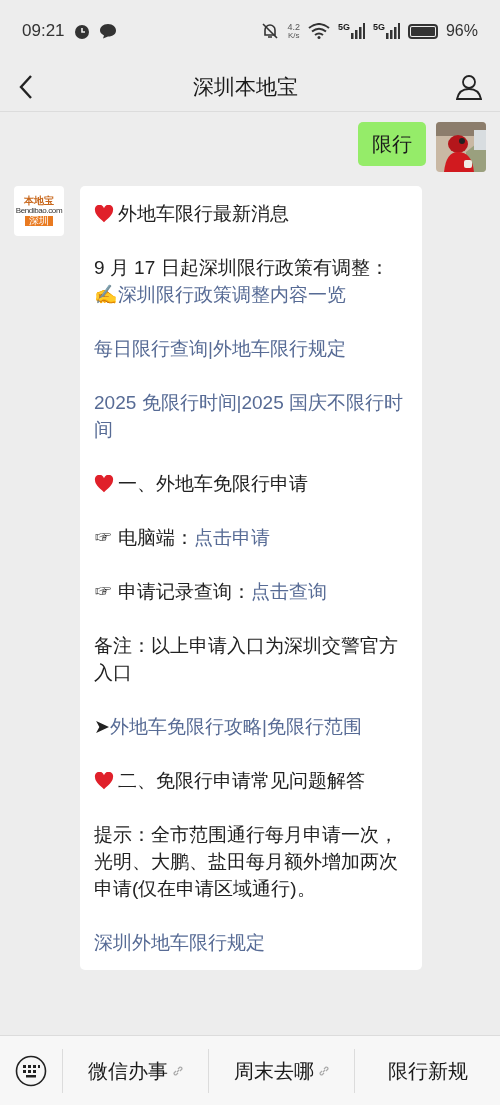  I want to click on message-text: 9 月 17 日起深圳限行政策有调整：, so click(241, 268).